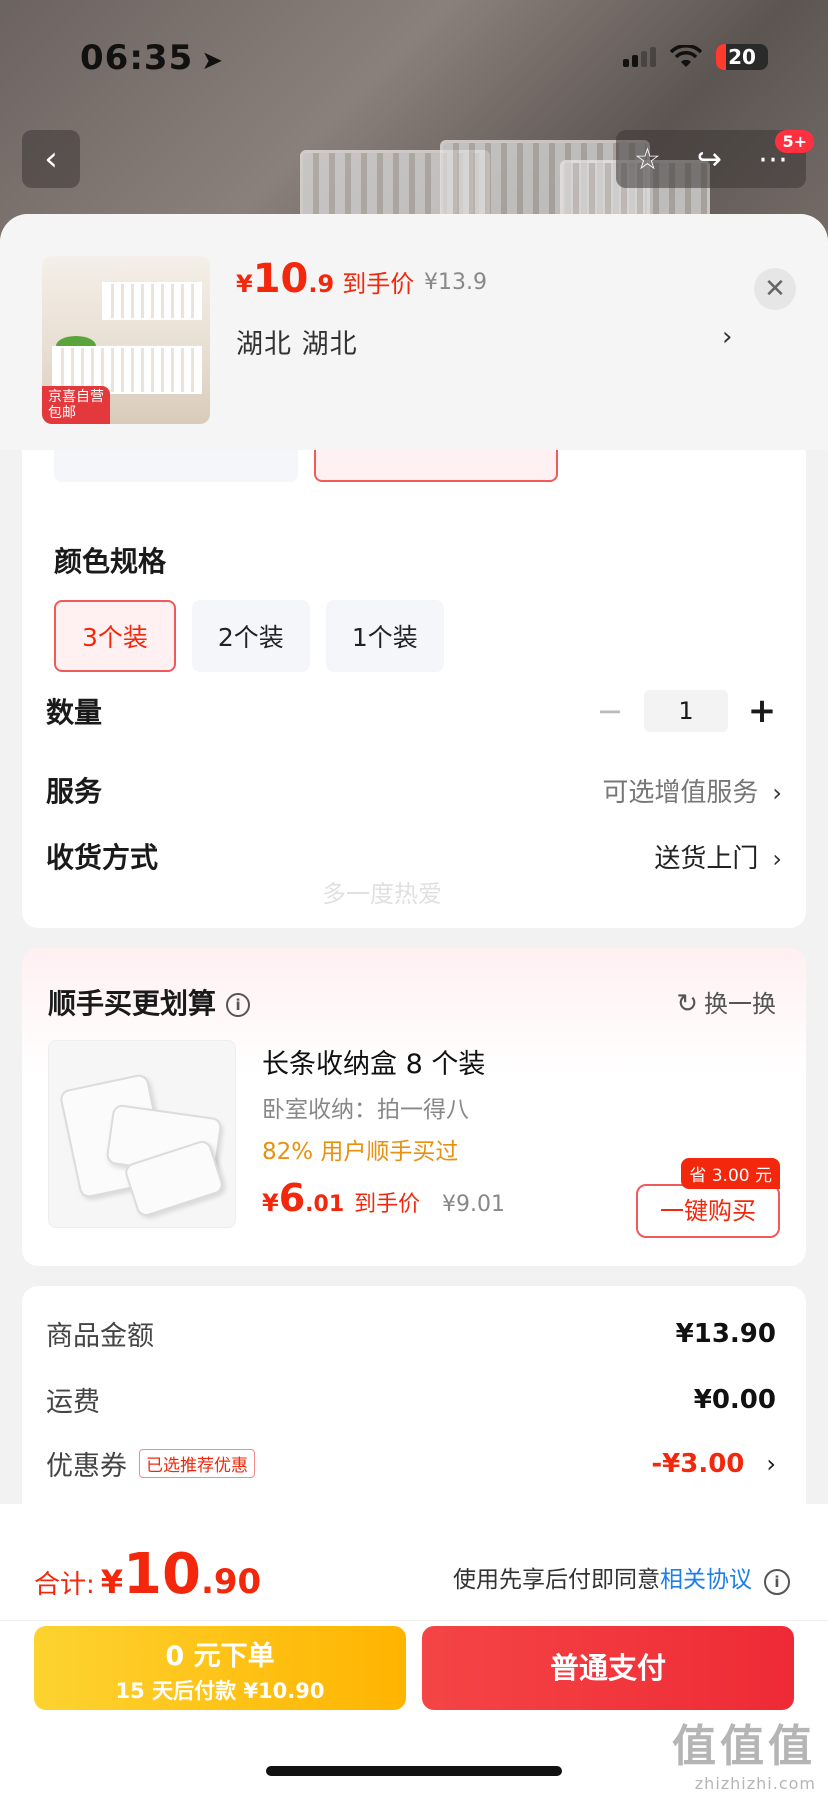  Describe the element at coordinates (74, 712) in the screenshot. I see `quantity-label: 数量` at that location.